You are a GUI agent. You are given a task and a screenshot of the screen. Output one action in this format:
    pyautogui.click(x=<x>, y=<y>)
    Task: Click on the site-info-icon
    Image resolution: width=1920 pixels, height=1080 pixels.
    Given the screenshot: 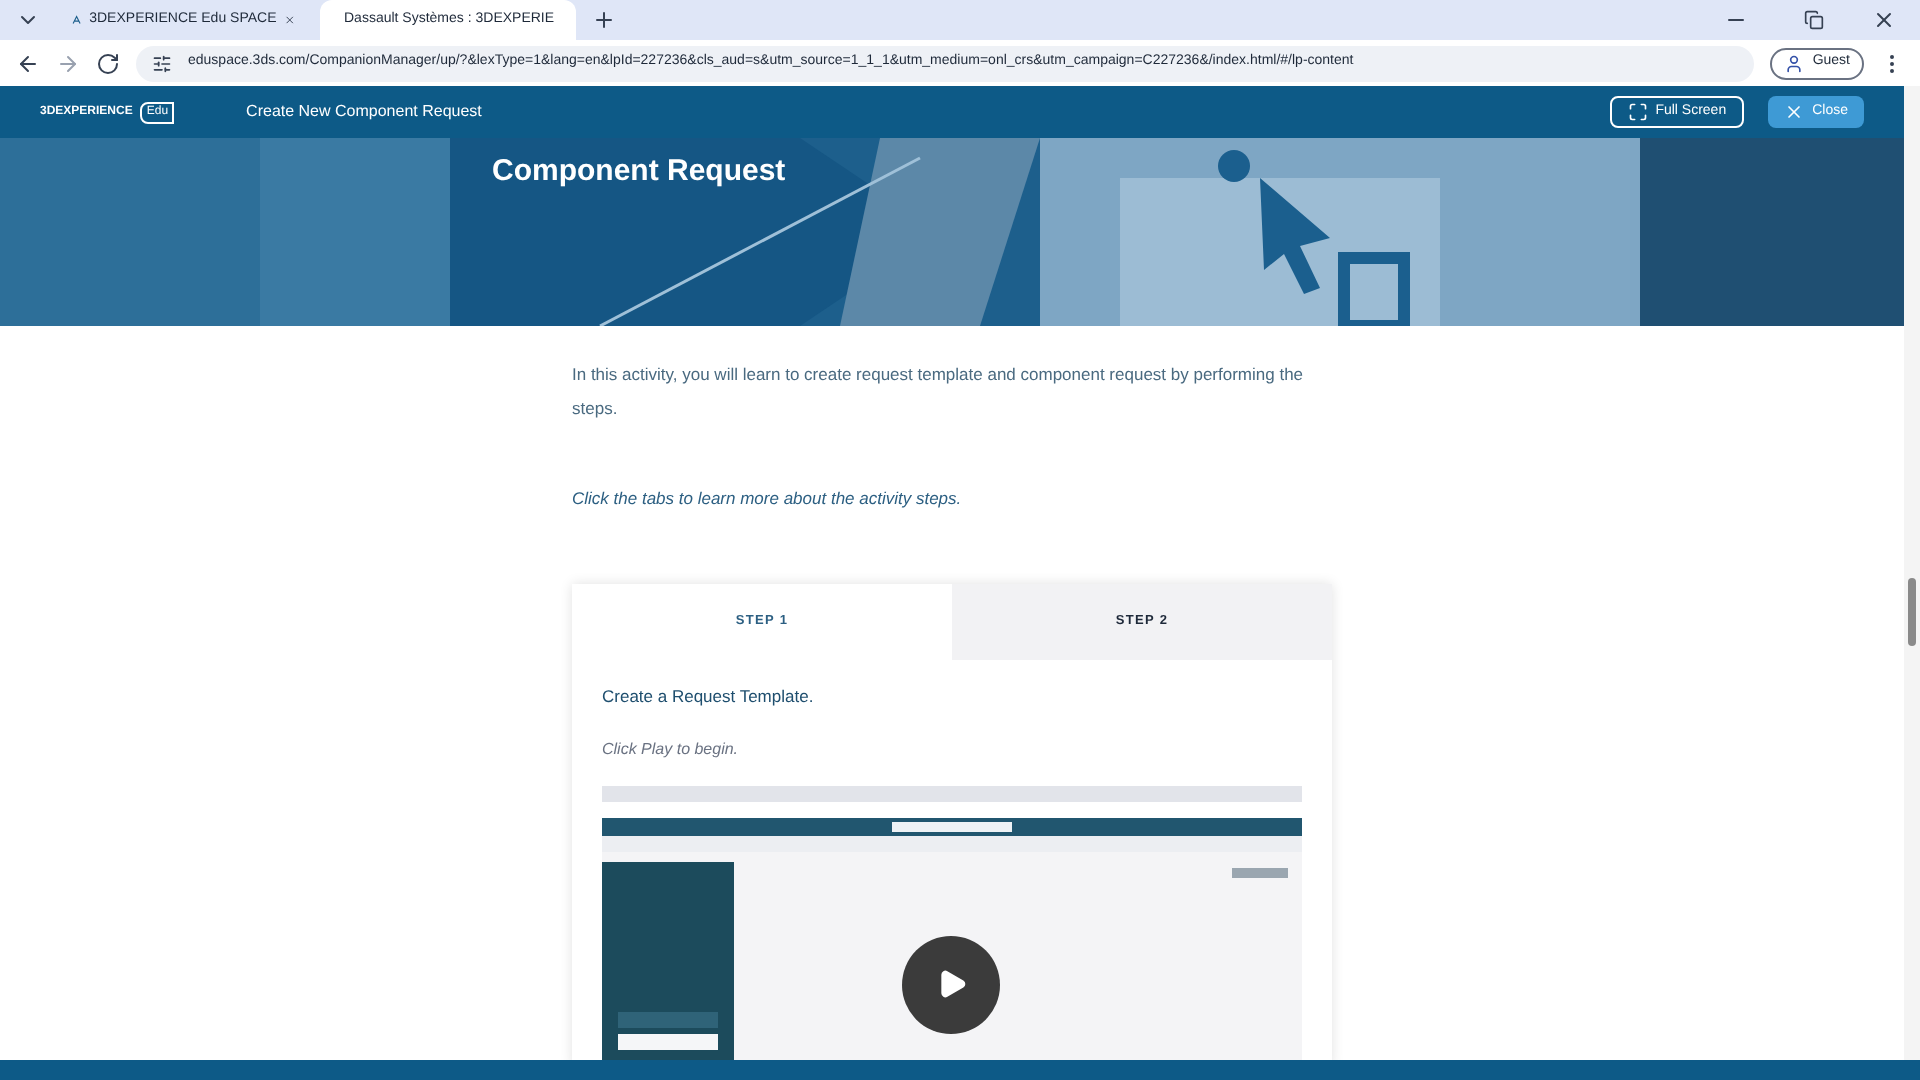 What is the action you would take?
    pyautogui.click(x=162, y=63)
    